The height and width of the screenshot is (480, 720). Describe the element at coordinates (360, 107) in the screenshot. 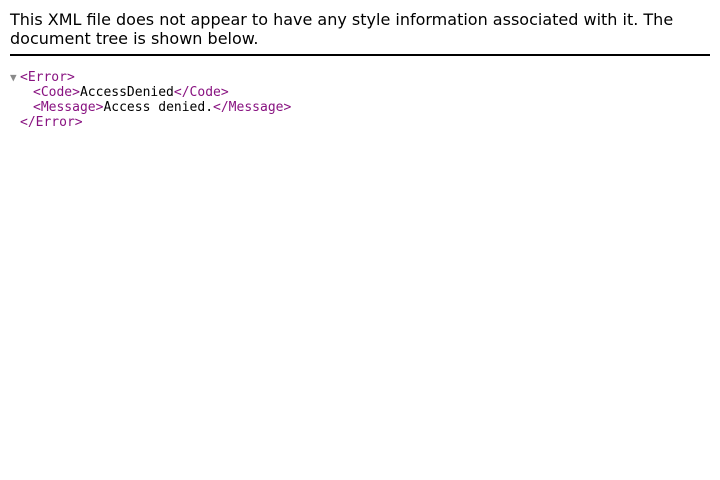

I see `xml-element-message: <Message>Access denied.</Message>` at that location.